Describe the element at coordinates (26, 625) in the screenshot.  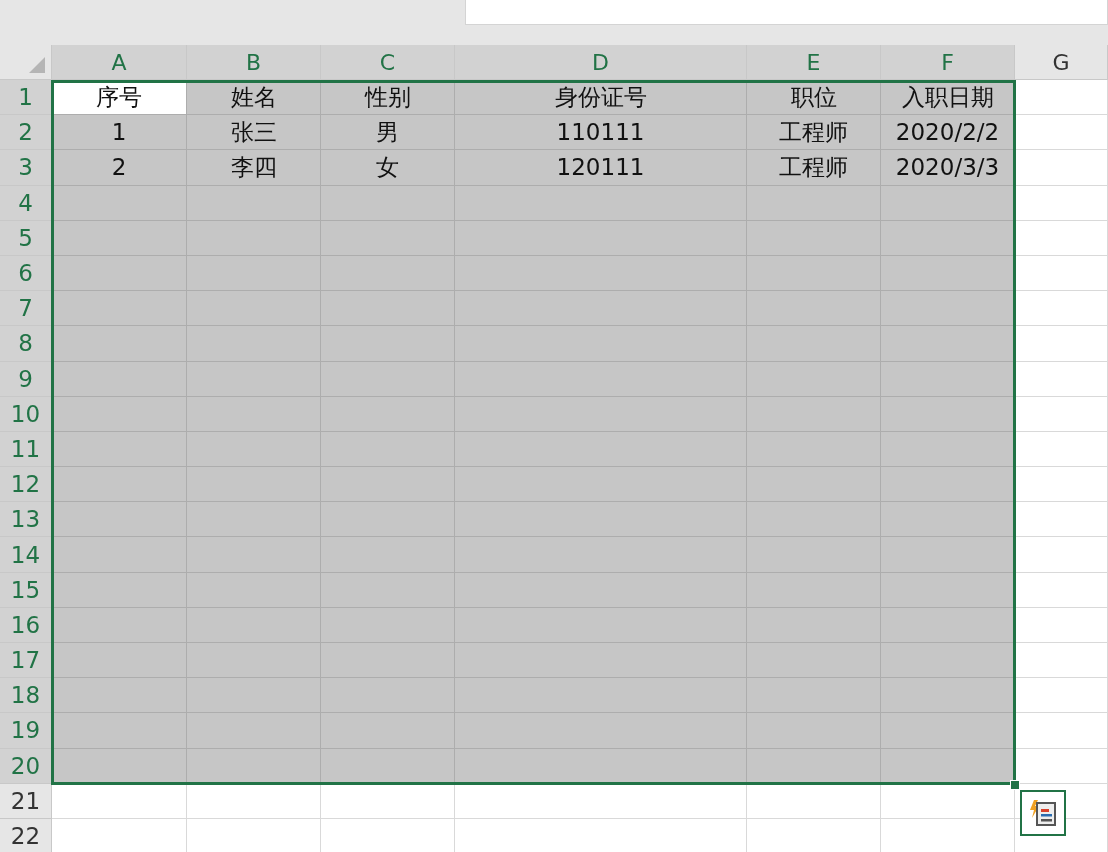
I see `row-header: 16` at that location.